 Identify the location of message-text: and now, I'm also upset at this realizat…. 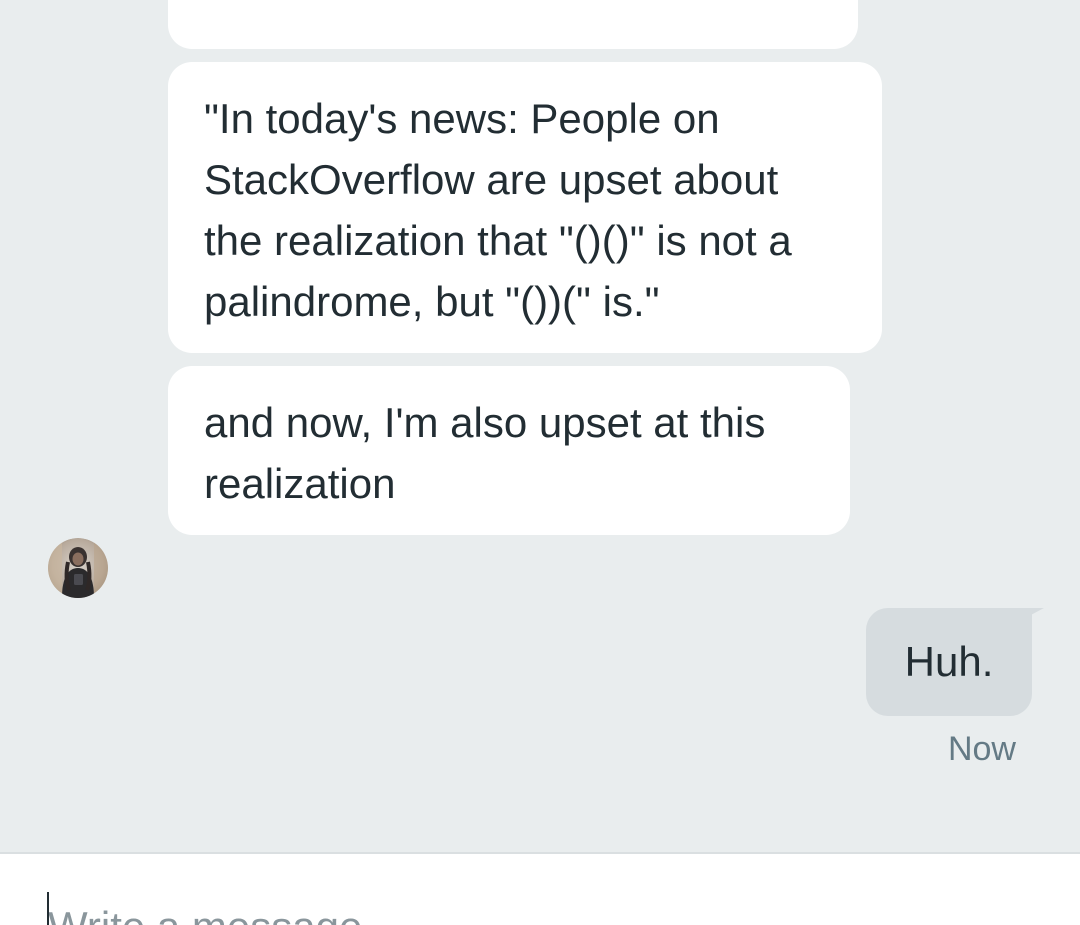
(485, 453).